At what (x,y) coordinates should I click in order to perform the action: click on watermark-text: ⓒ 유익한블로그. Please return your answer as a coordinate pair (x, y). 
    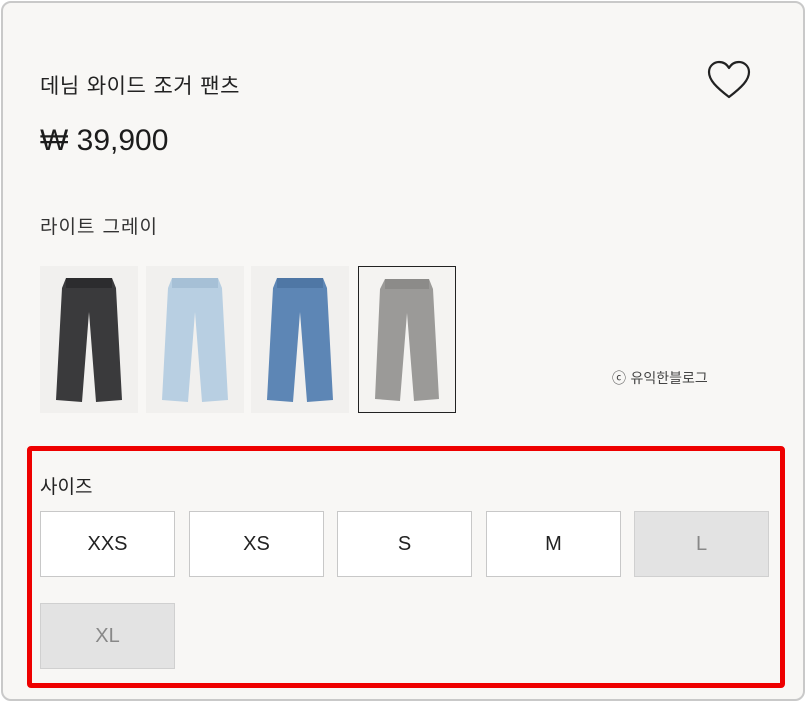
    Looking at the image, I should click on (660, 379).